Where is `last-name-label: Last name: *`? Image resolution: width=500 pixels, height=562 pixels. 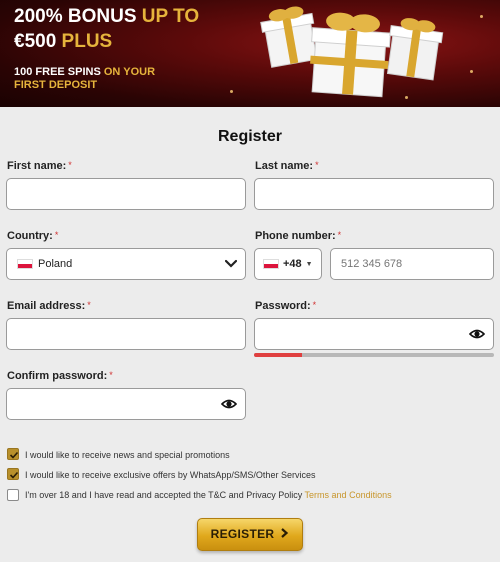
last-name-label: Last name: * is located at coordinates (287, 166).